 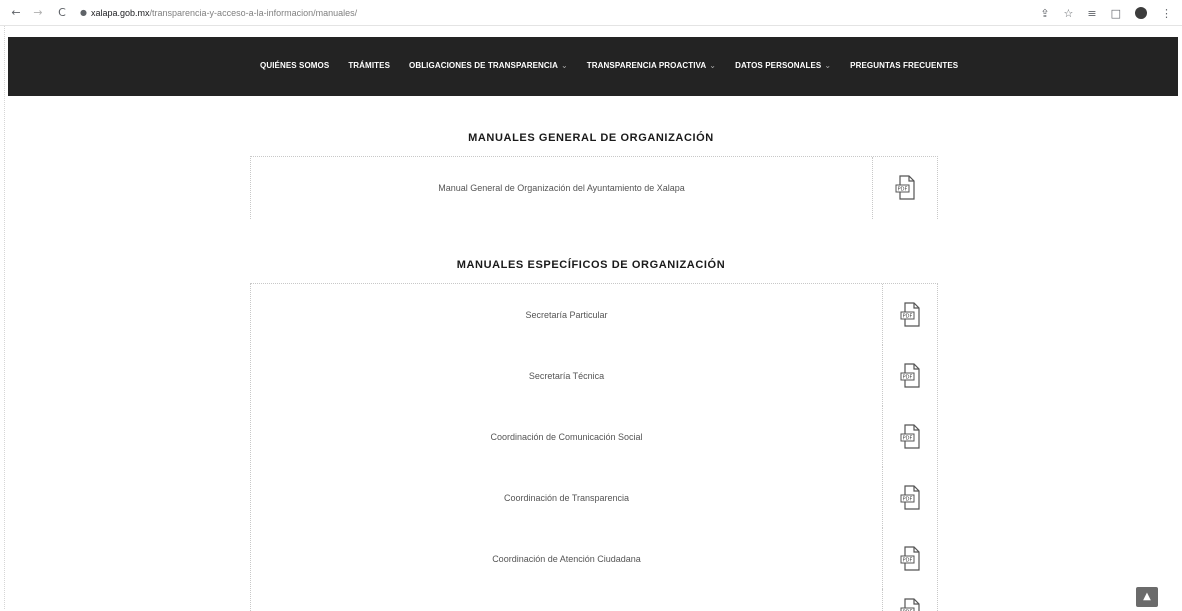 What do you see at coordinates (4, 317) in the screenshot?
I see `page-edge-divider` at bounding box center [4, 317].